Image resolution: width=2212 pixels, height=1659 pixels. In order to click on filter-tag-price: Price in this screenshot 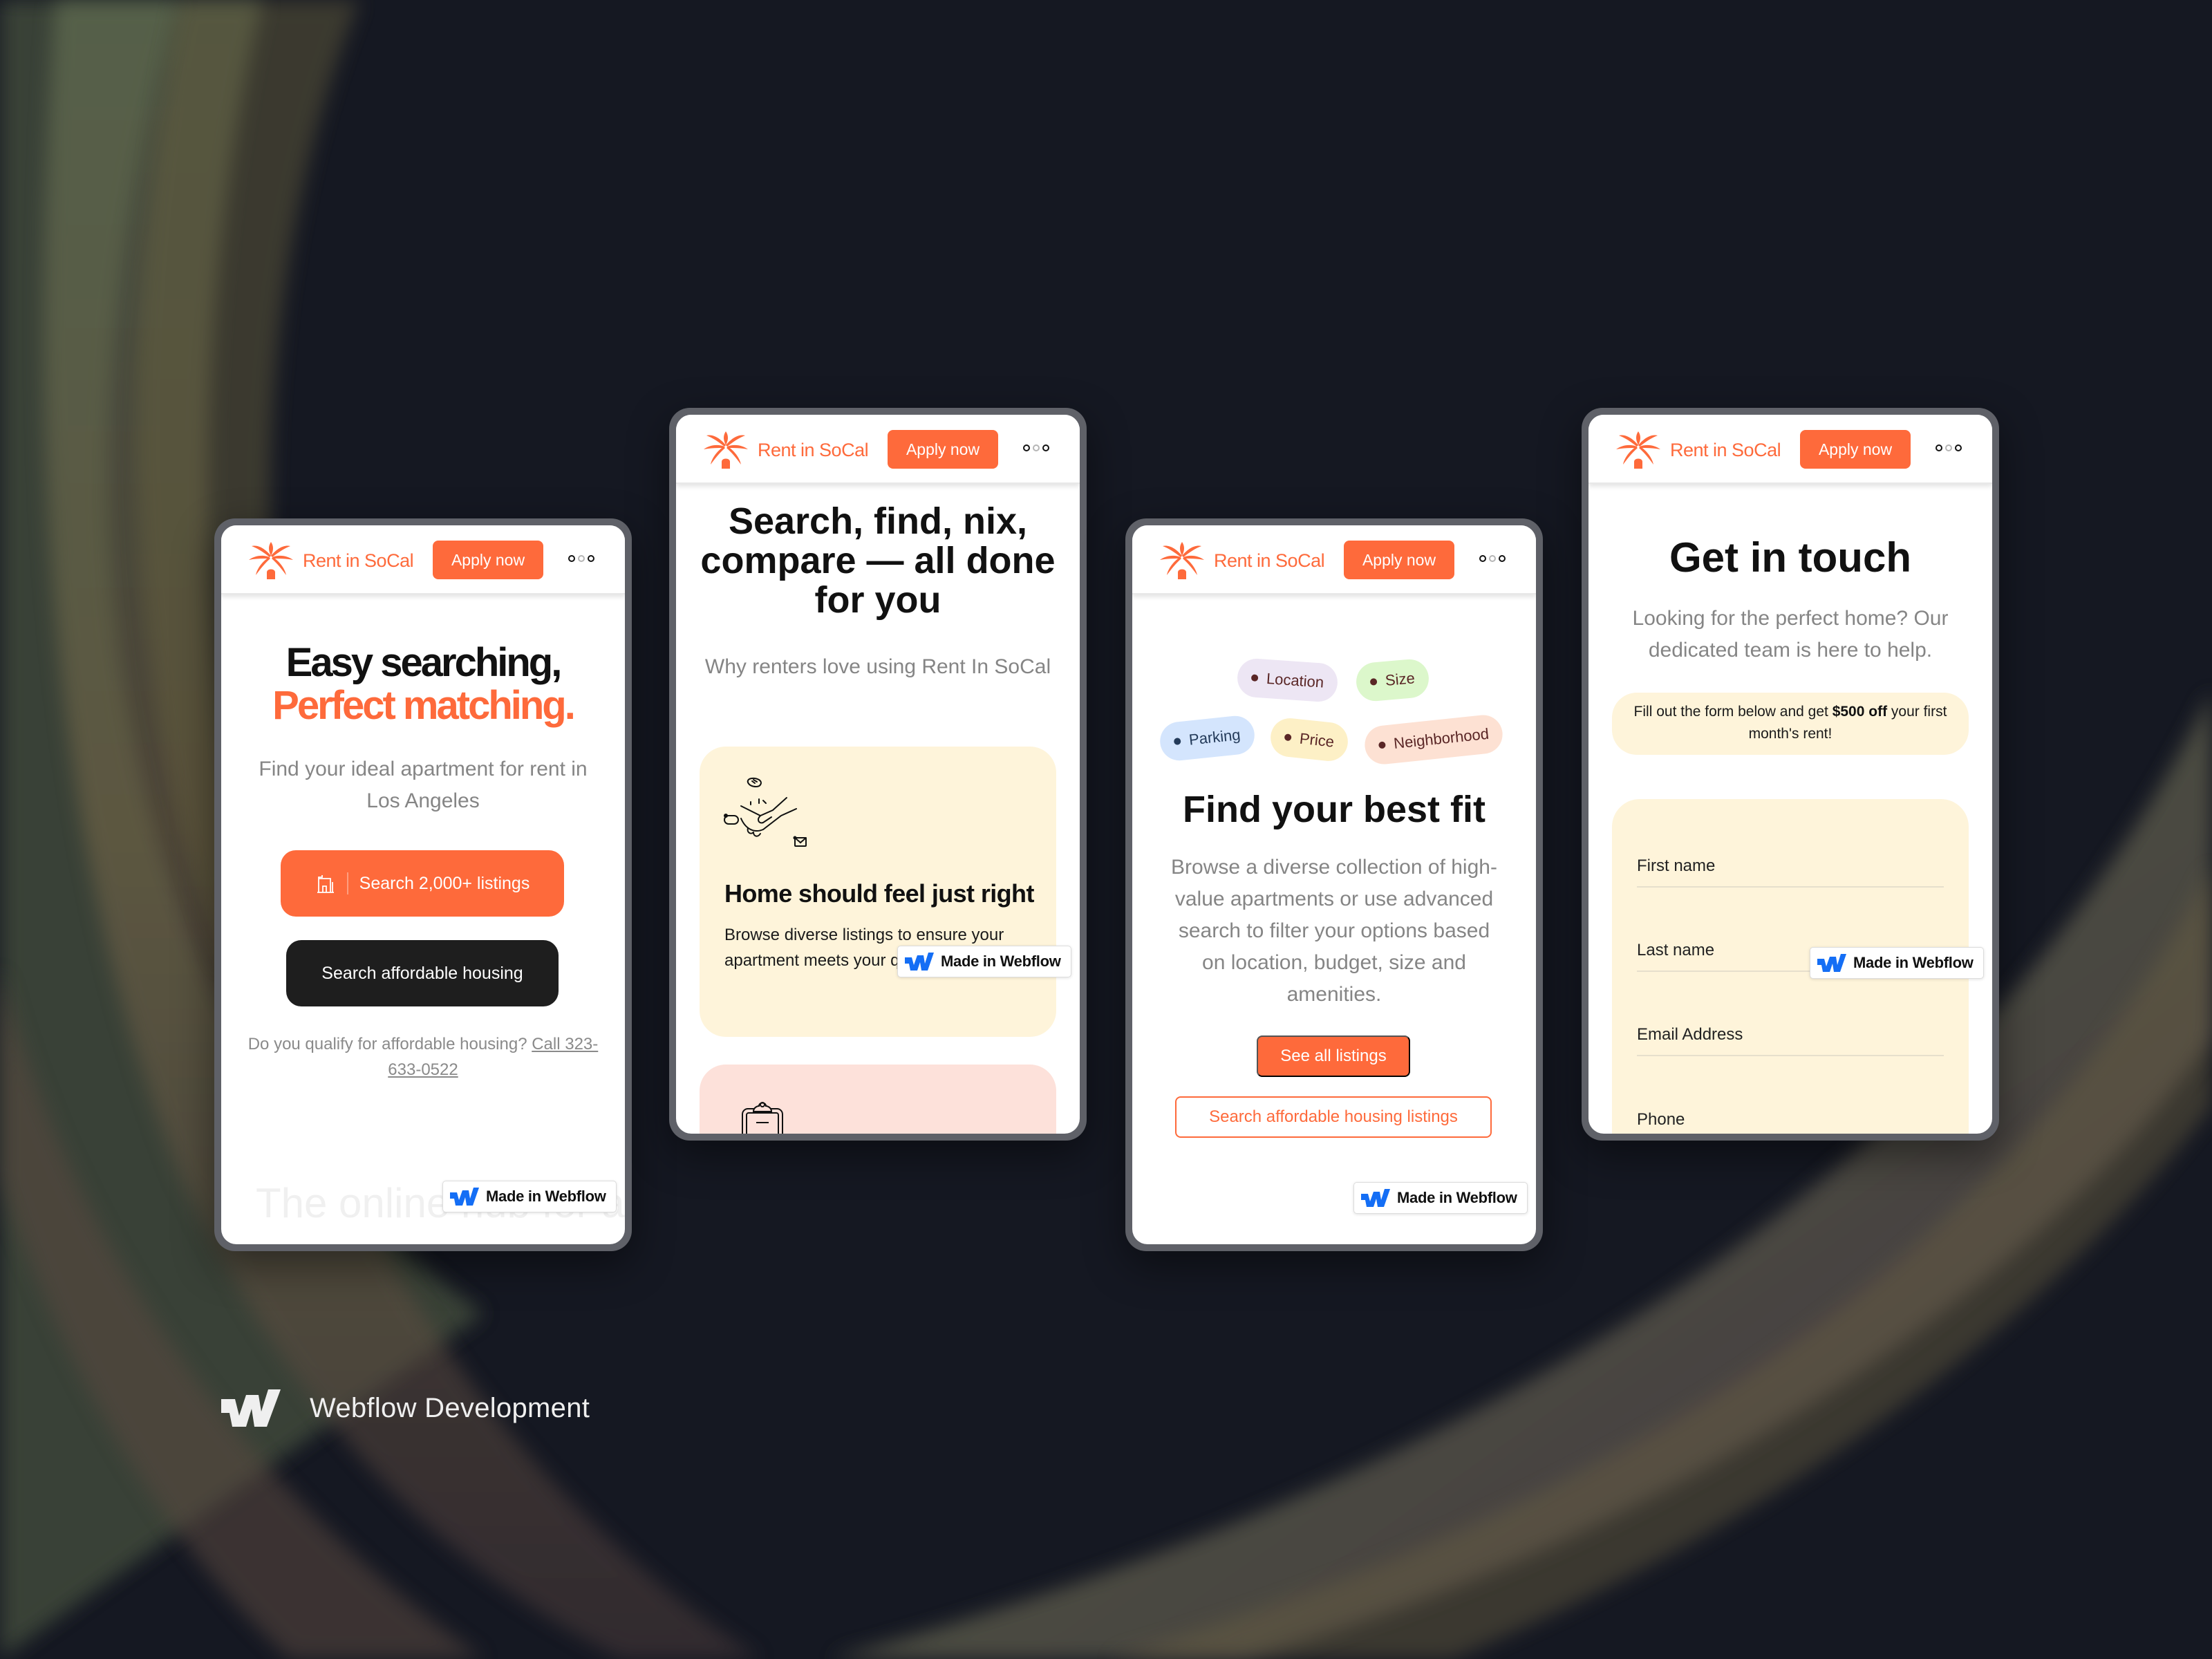, I will do `click(1309, 739)`.